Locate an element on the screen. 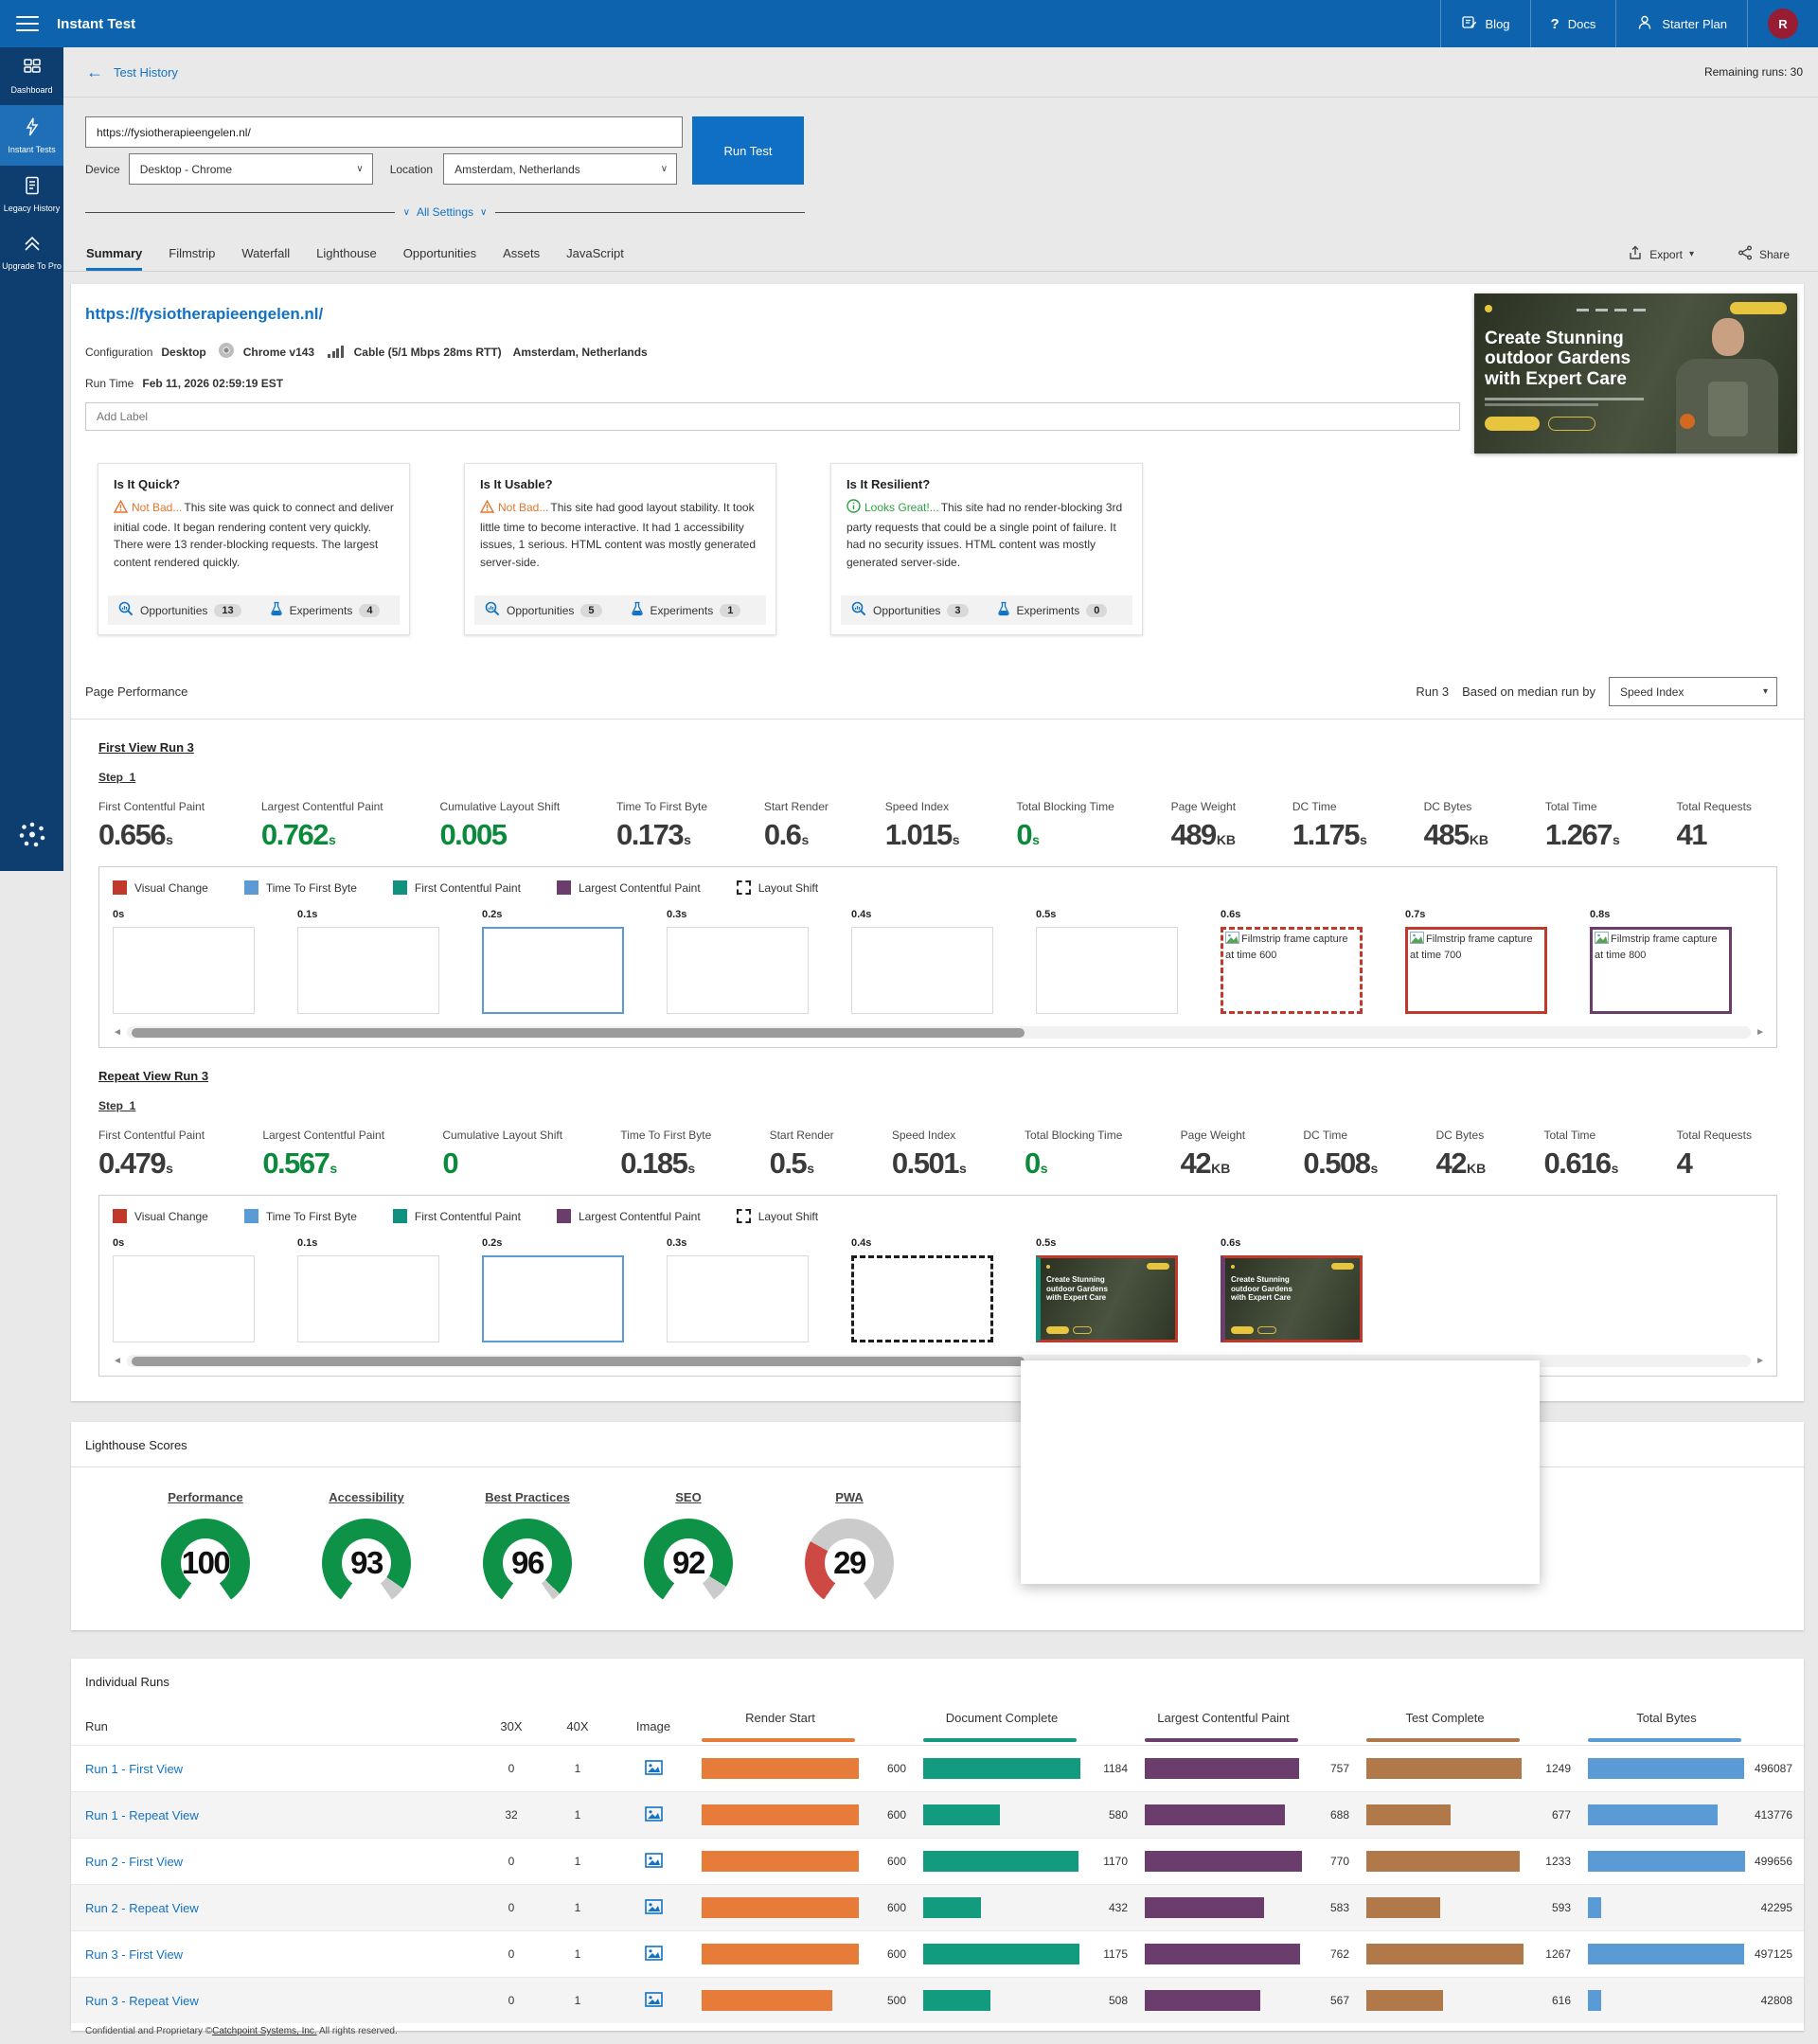  share-button: Share is located at coordinates (1764, 254).